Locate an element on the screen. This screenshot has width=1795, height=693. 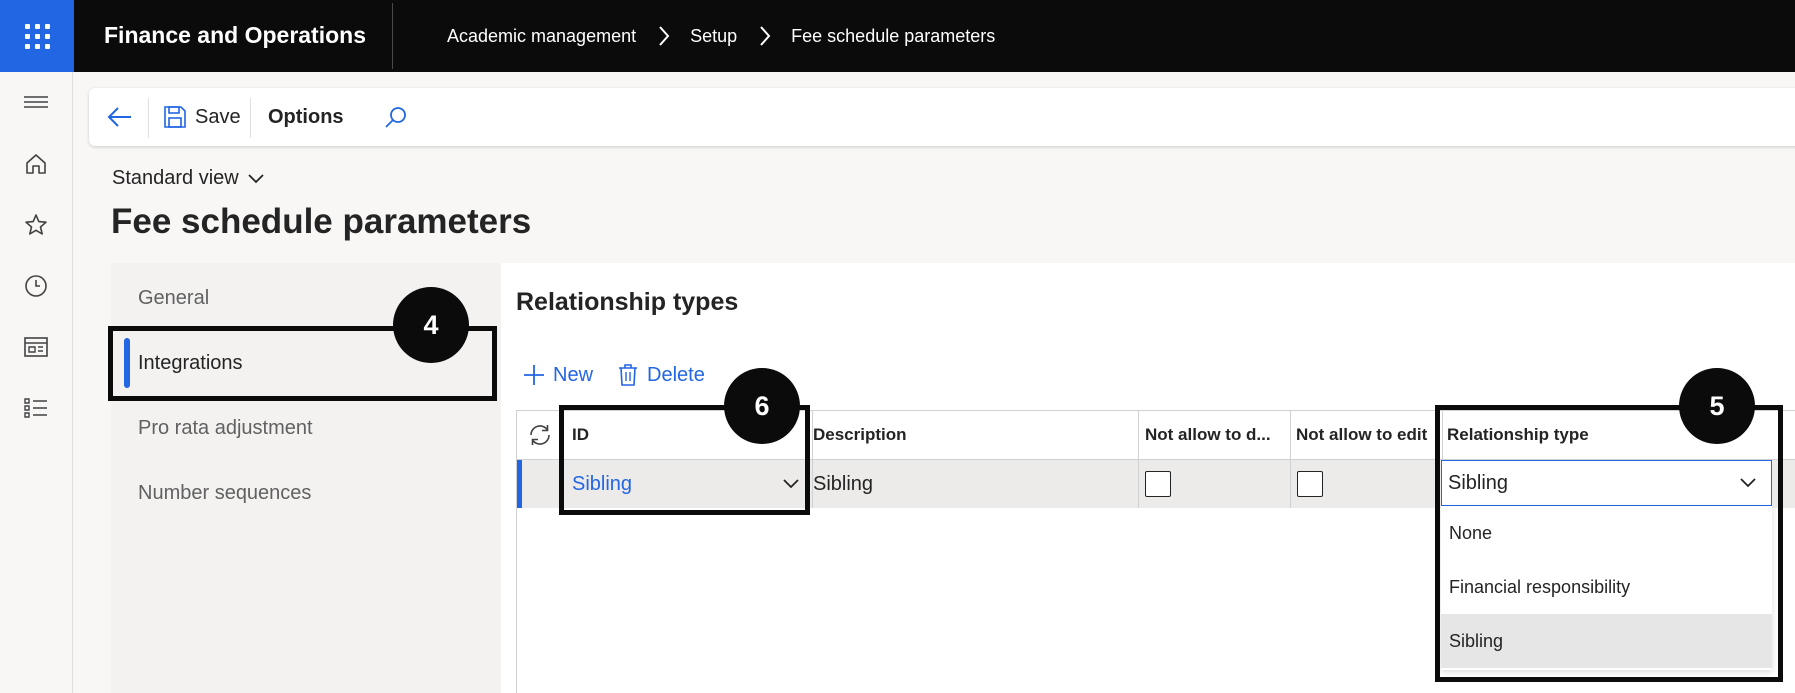
section-title: Relationship types is located at coordinates (627, 302).